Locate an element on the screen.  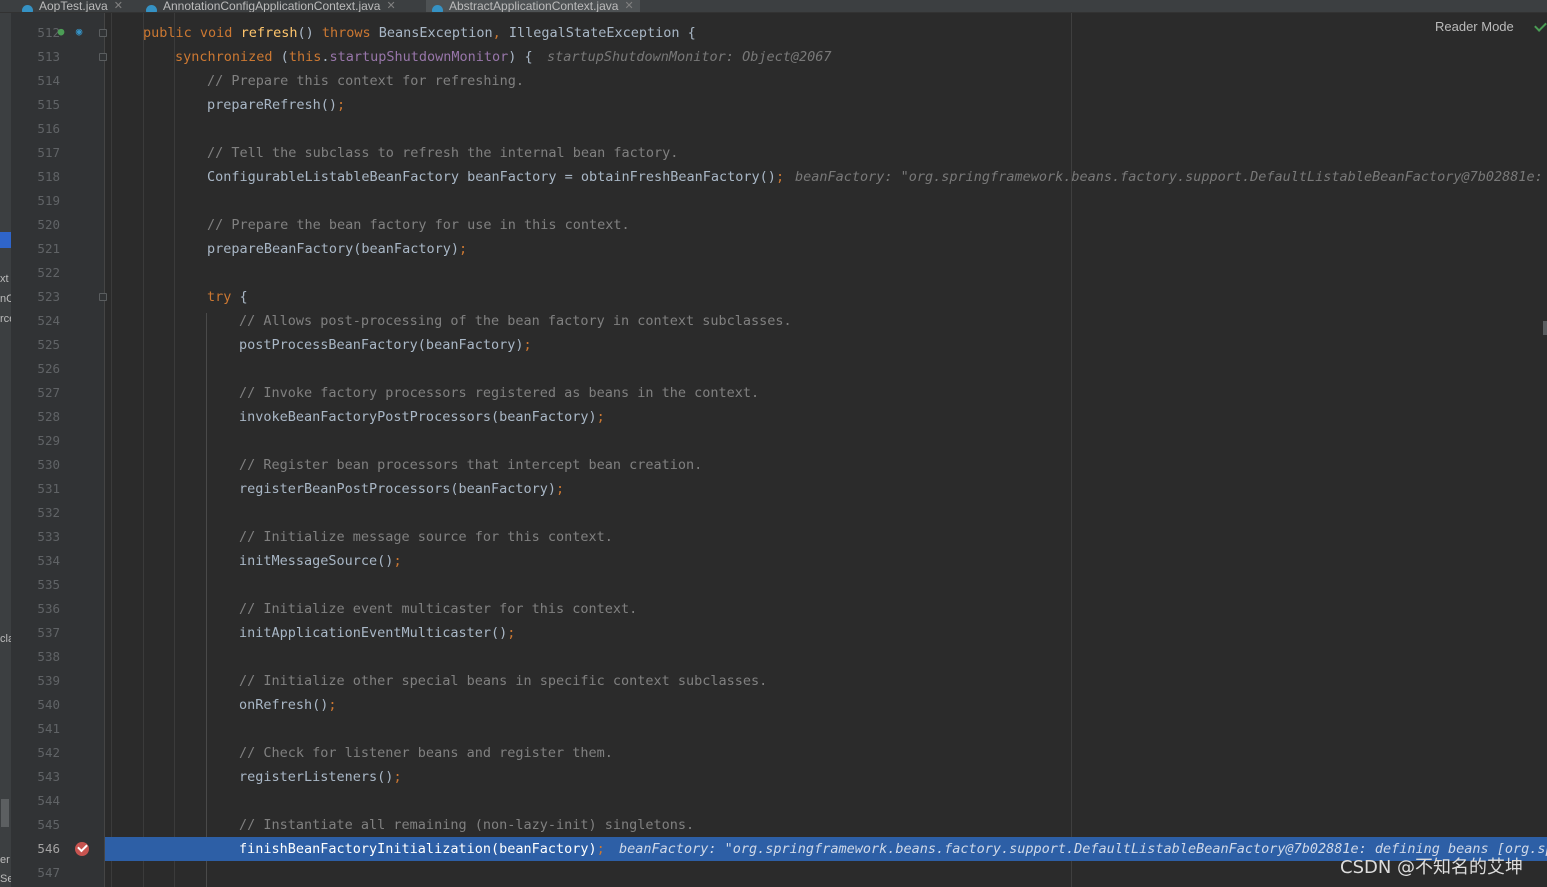
gutter-line: 541 is located at coordinates (57, 729).